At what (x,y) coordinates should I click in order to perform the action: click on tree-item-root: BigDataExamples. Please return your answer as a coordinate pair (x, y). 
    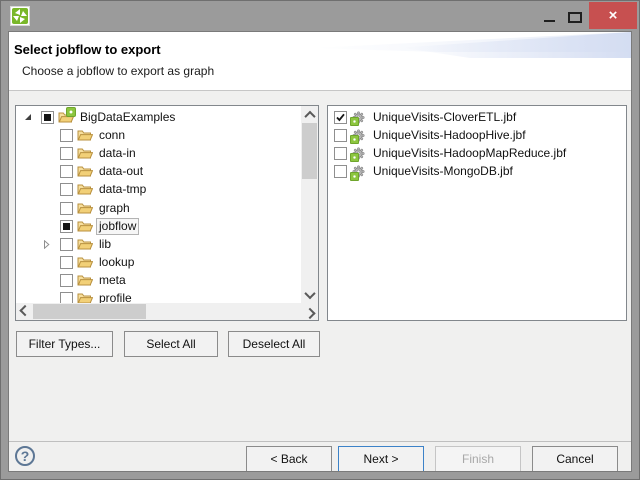
    Looking at the image, I should click on (158, 116).